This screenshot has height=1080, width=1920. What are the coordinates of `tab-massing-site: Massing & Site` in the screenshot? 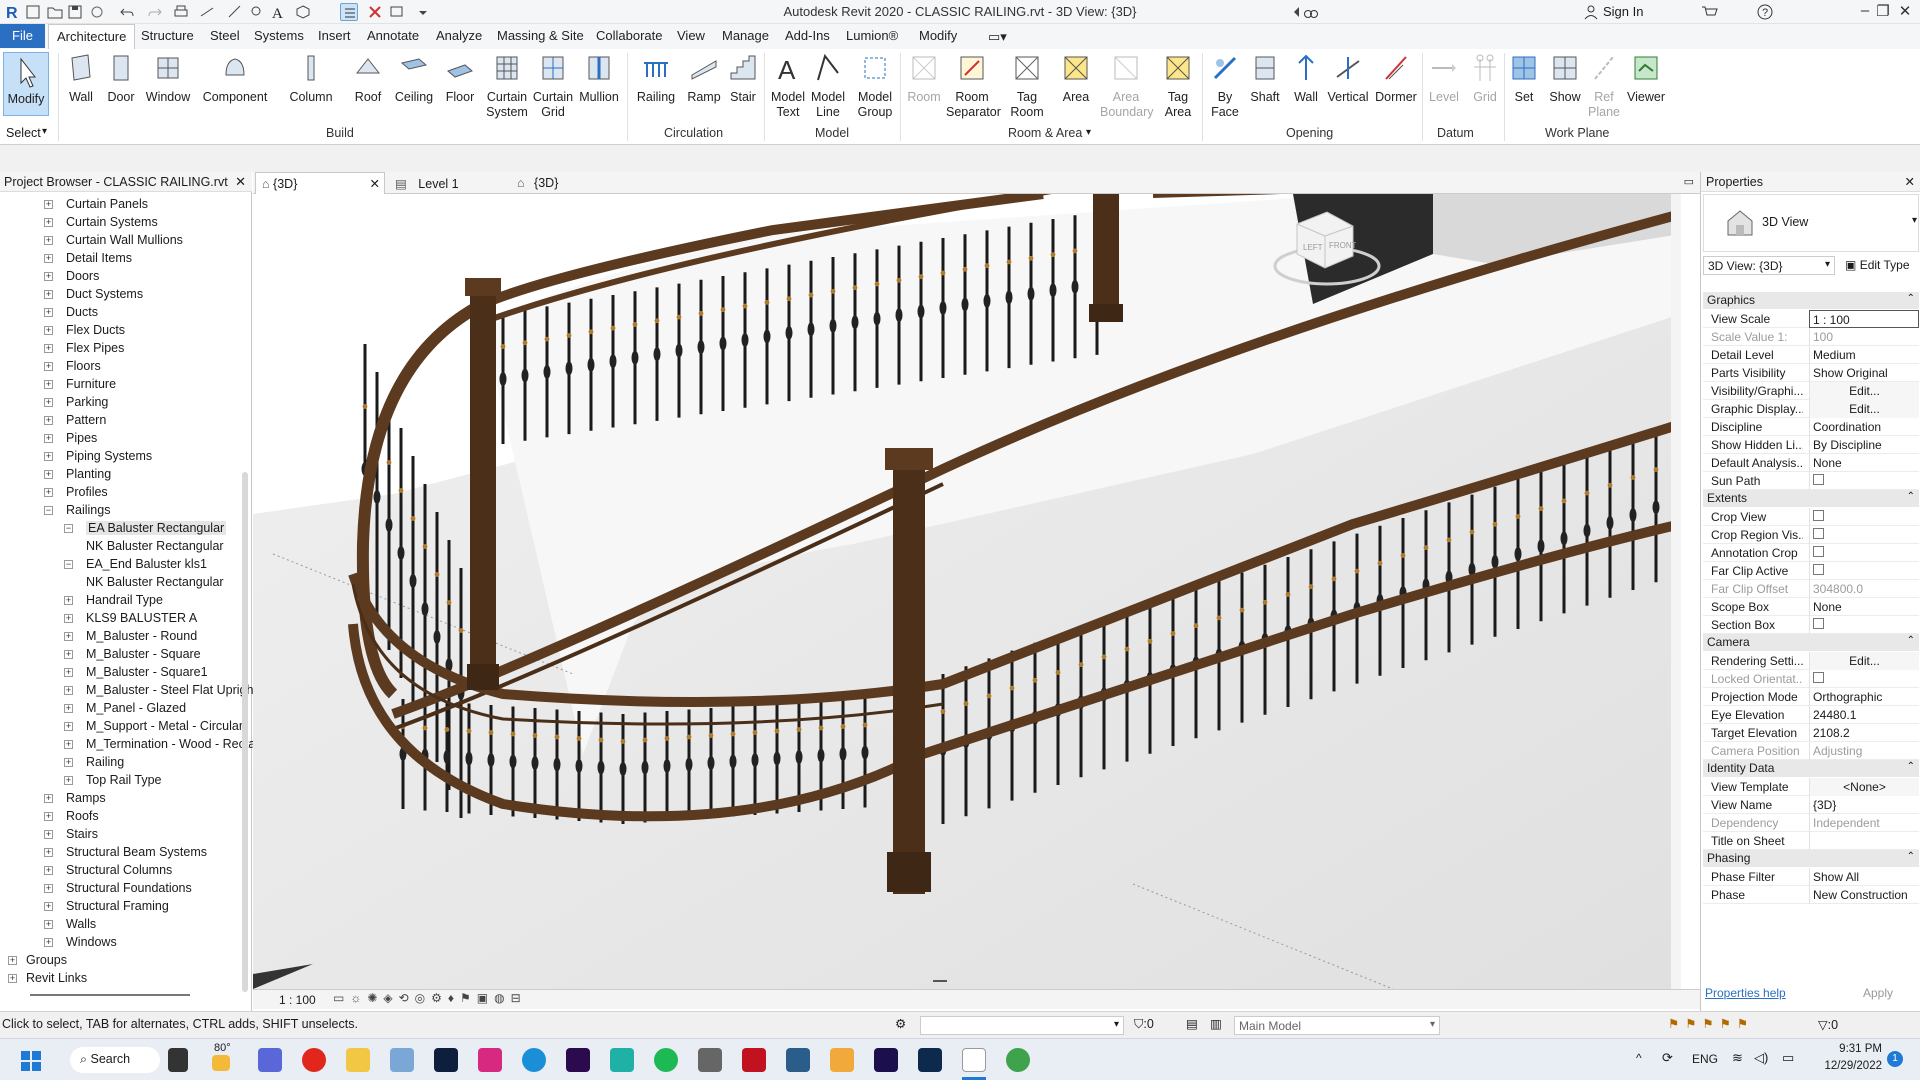 It's located at (540, 35).